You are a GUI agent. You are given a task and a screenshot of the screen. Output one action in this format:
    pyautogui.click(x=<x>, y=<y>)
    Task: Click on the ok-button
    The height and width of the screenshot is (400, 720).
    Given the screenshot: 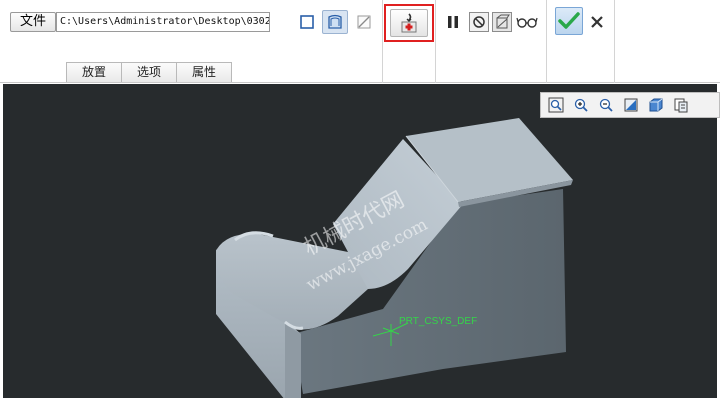 What is the action you would take?
    pyautogui.click(x=569, y=21)
    